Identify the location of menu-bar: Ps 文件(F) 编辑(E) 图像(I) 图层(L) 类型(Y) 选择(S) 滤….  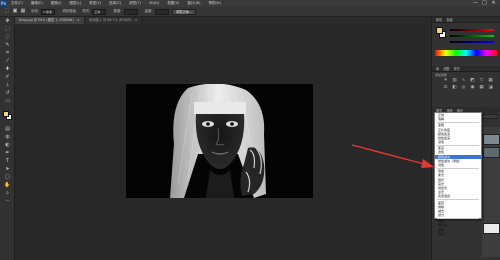
(250, 3).